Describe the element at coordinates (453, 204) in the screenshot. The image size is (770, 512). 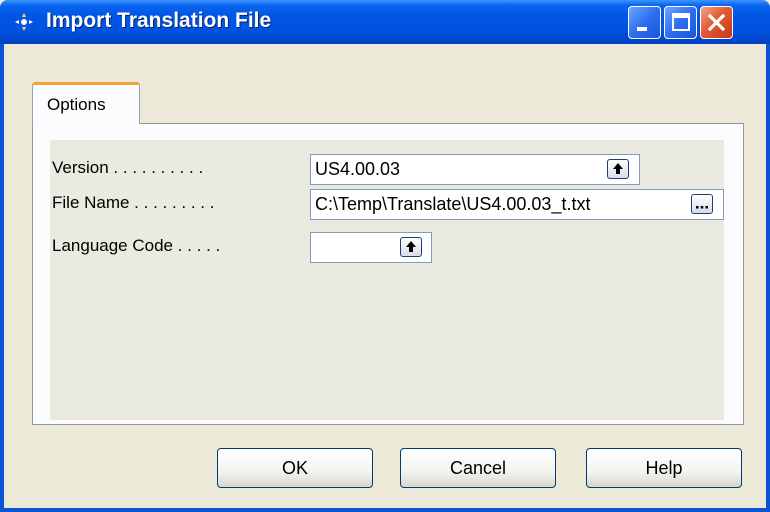
I see `file-name-value: C:\Temp\Translate\US4.00.03_t.txt` at that location.